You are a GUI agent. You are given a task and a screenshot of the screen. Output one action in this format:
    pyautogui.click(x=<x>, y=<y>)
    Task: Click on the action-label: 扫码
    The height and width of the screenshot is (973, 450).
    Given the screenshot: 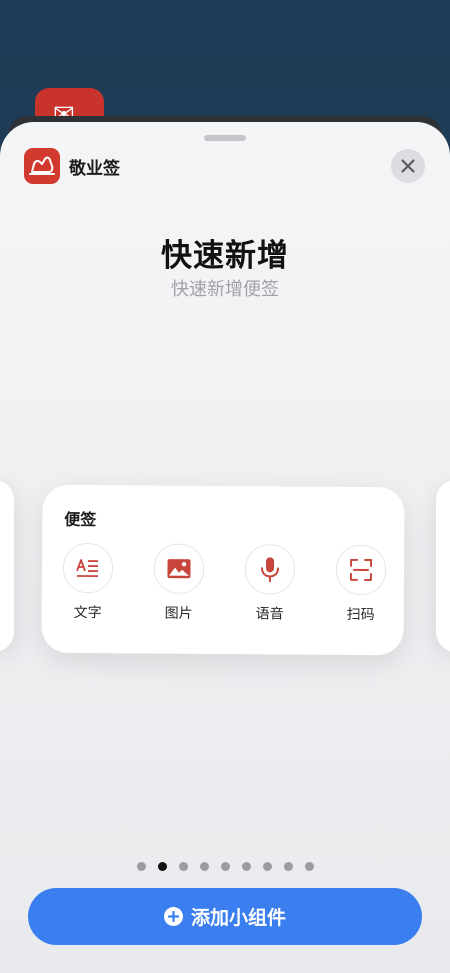 What is the action you would take?
    pyautogui.click(x=360, y=615)
    